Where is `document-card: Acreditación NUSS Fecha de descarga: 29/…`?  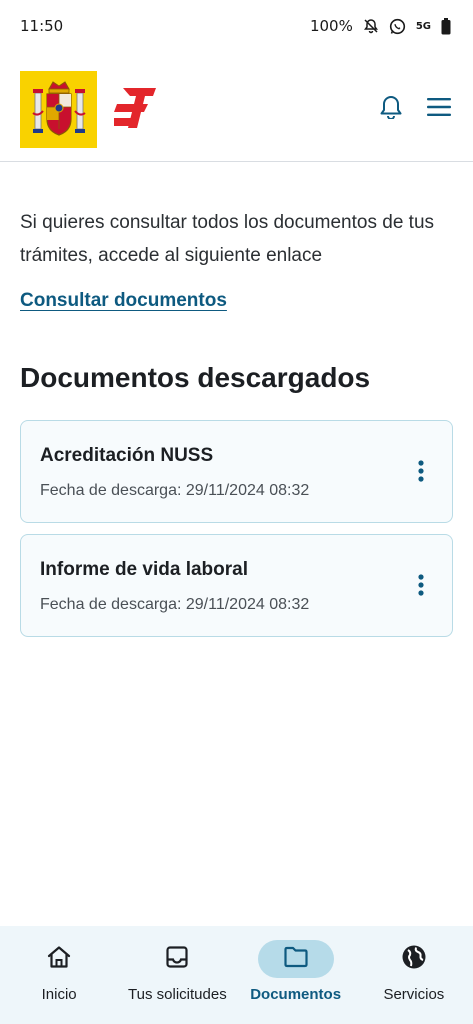
document-card: Acreditación NUSS Fecha de descarga: 29/… is located at coordinates (236, 471).